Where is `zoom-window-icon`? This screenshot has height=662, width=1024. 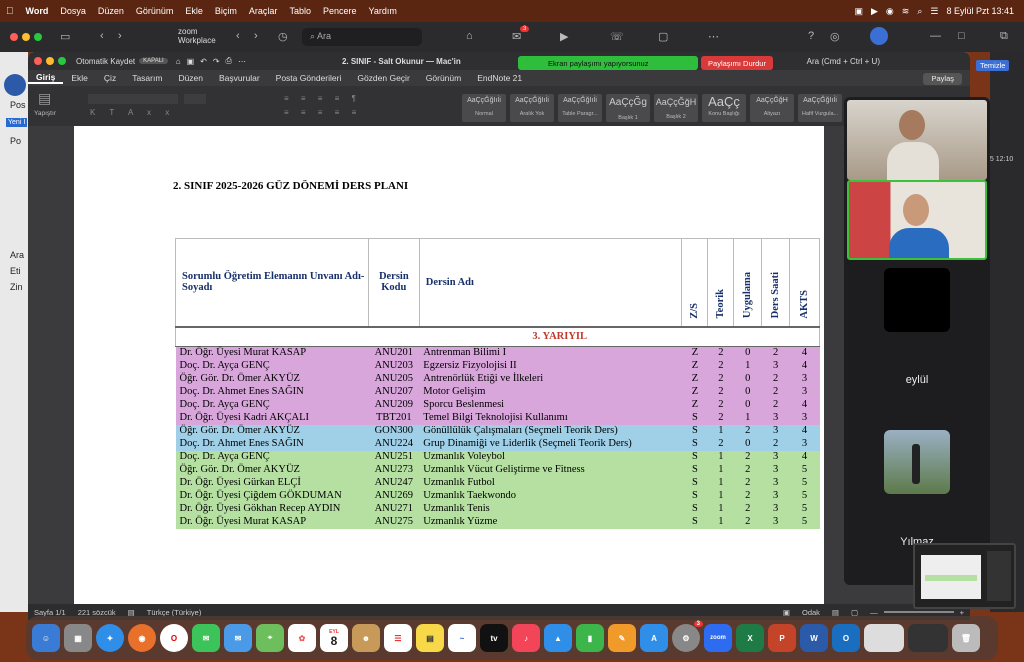
zoom-window-icon is located at coordinates (38, 37).